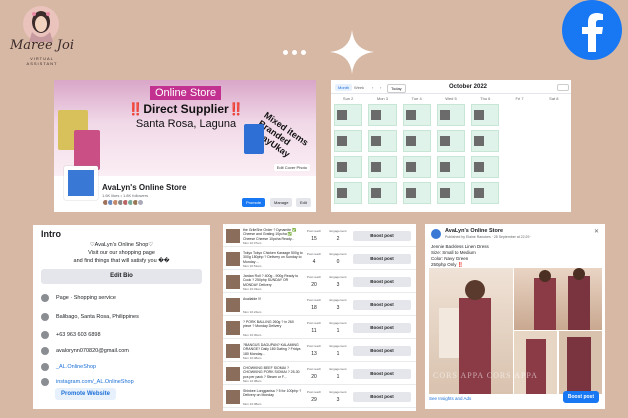 The image size is (628, 418). Describe the element at coordinates (314, 369) in the screenshot. I see `reach-label: Post reach` at that location.